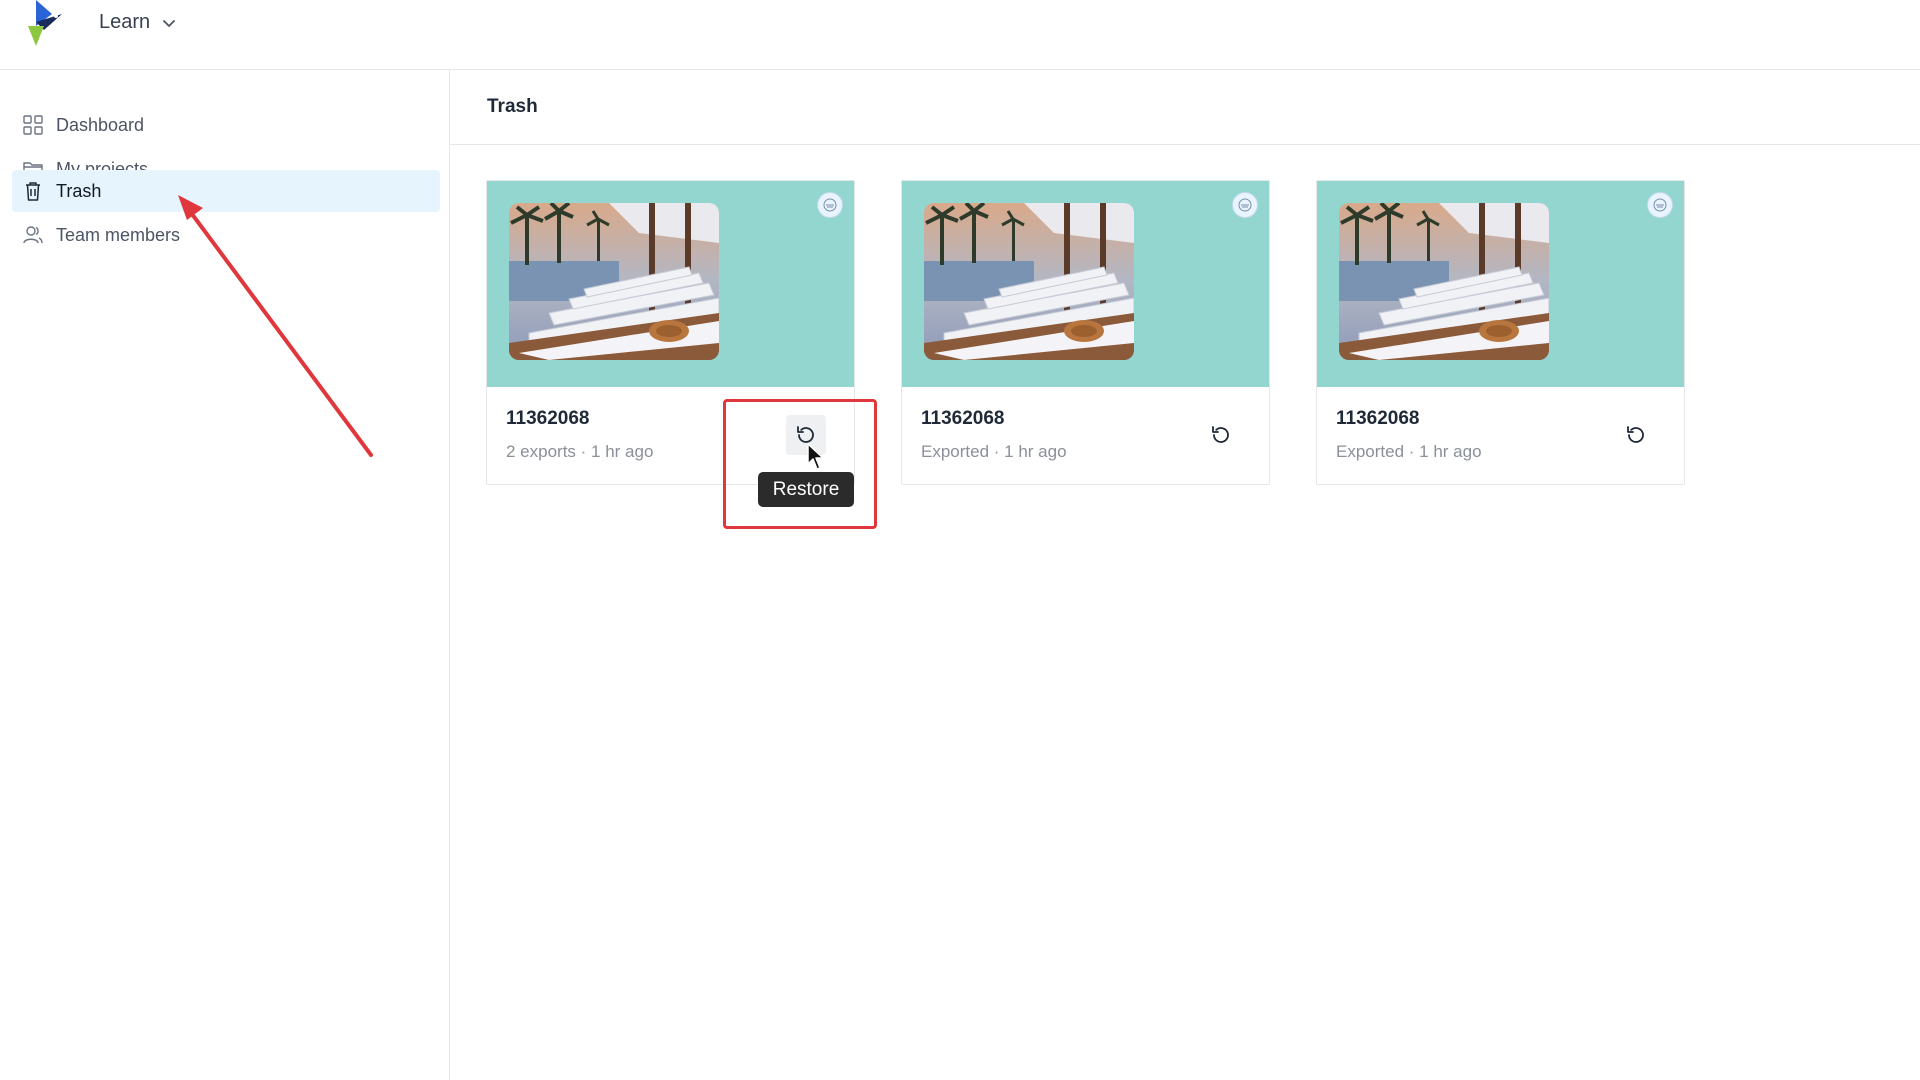 This screenshot has width=1920, height=1080. I want to click on main-header: Trash, so click(1185, 107).